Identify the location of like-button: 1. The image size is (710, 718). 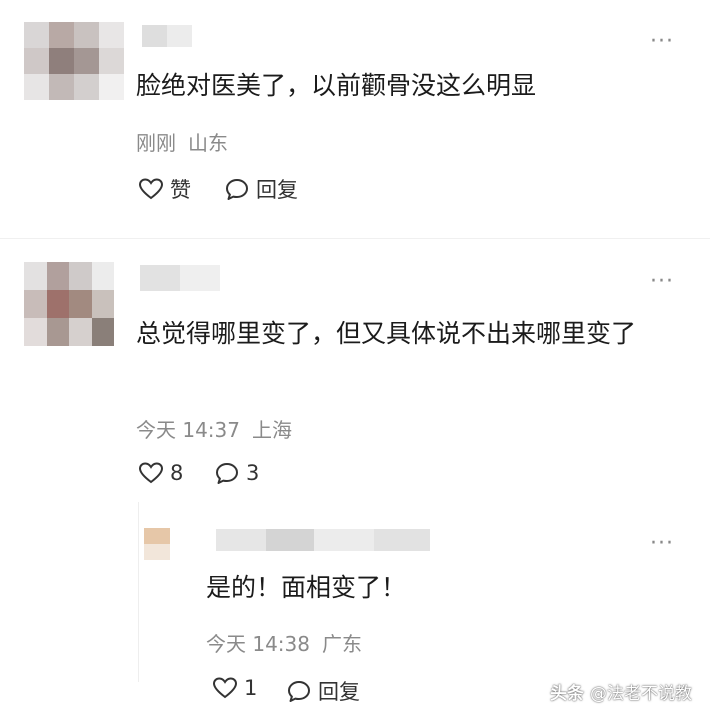
(234, 688).